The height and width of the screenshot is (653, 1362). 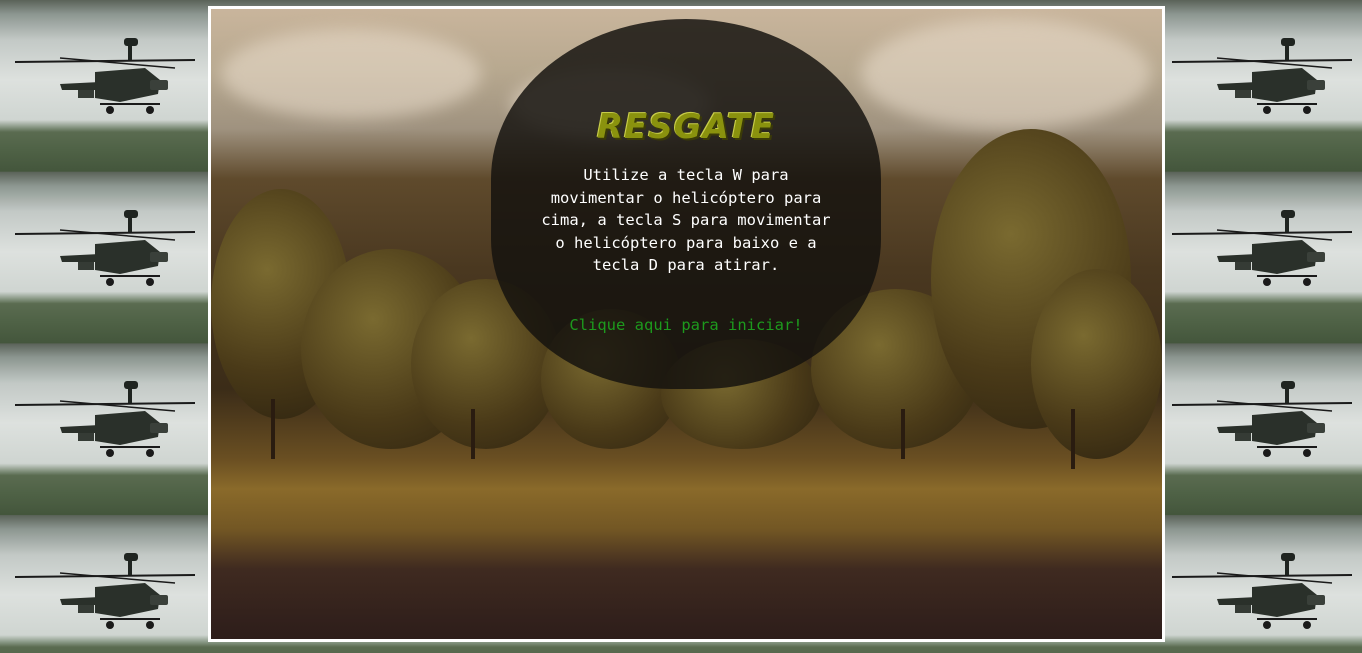 What do you see at coordinates (686, 127) in the screenshot?
I see `game-title: RESGATE` at bounding box center [686, 127].